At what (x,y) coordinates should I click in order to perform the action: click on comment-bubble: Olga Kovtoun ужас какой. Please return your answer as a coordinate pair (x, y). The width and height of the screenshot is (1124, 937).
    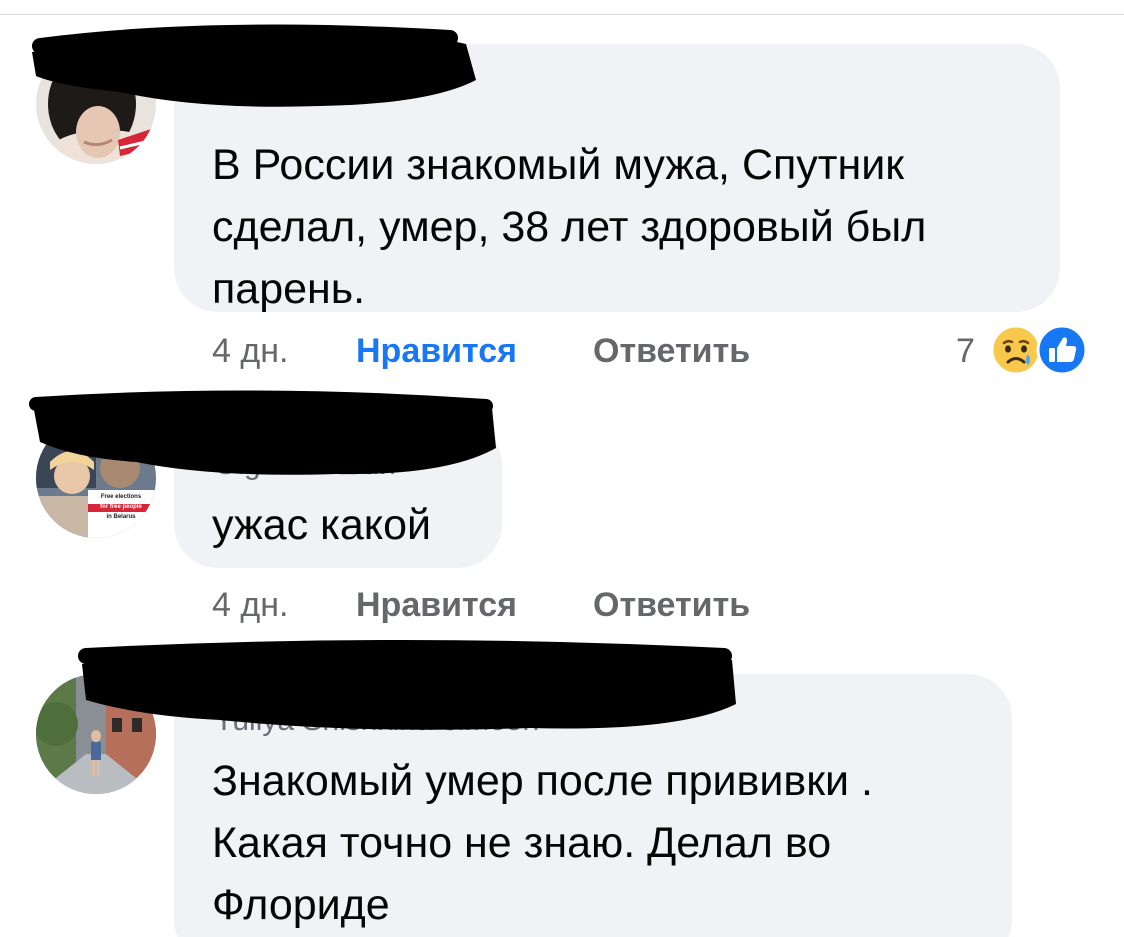
    Looking at the image, I should click on (338, 494).